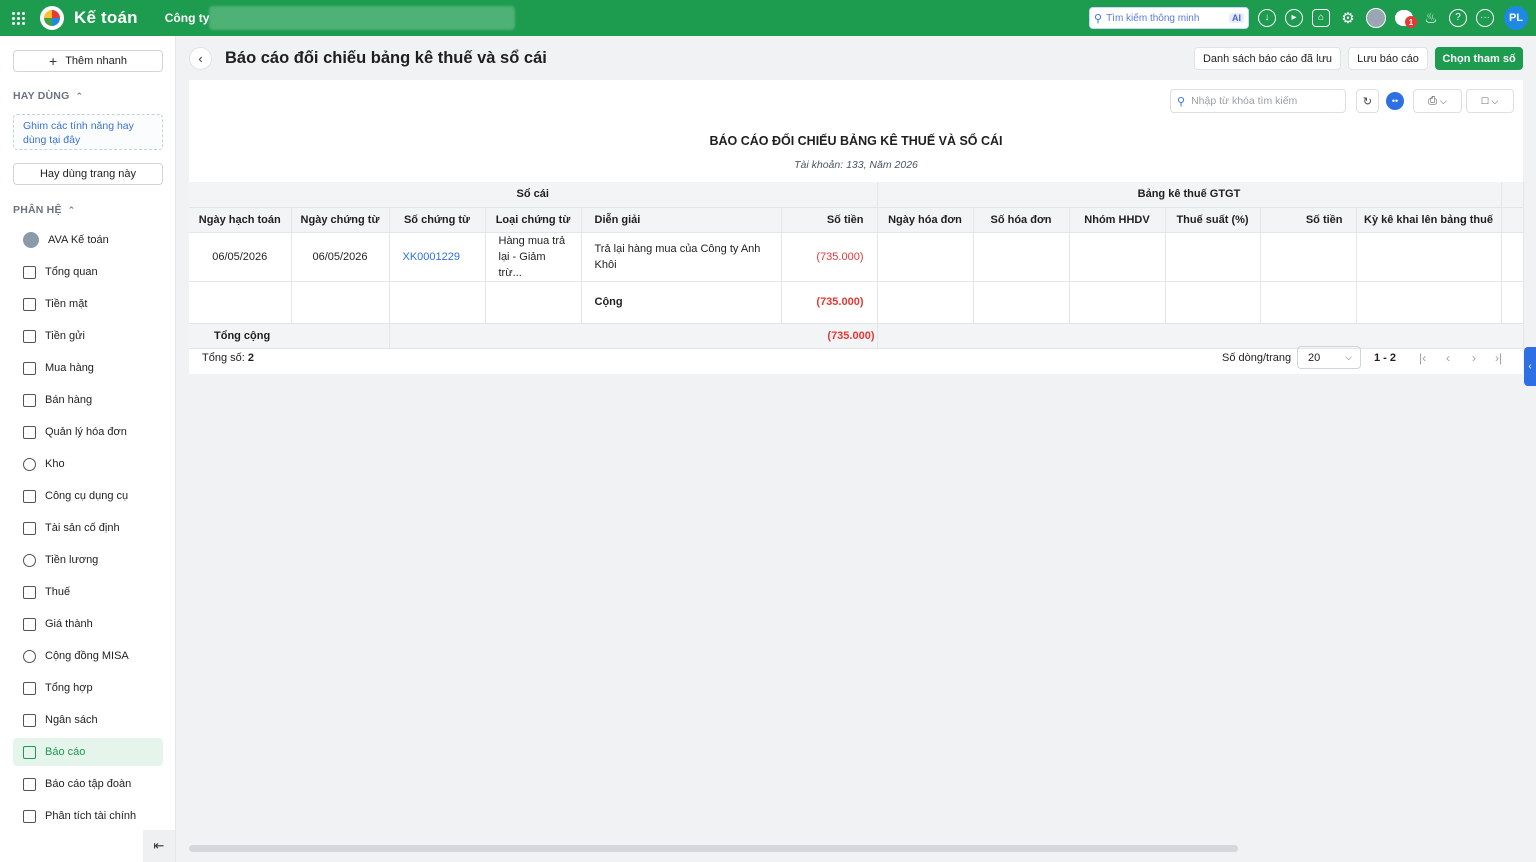 Image resolution: width=1536 pixels, height=862 pixels. Describe the element at coordinates (106, 18) in the screenshot. I see `app-name: Kế toán` at that location.